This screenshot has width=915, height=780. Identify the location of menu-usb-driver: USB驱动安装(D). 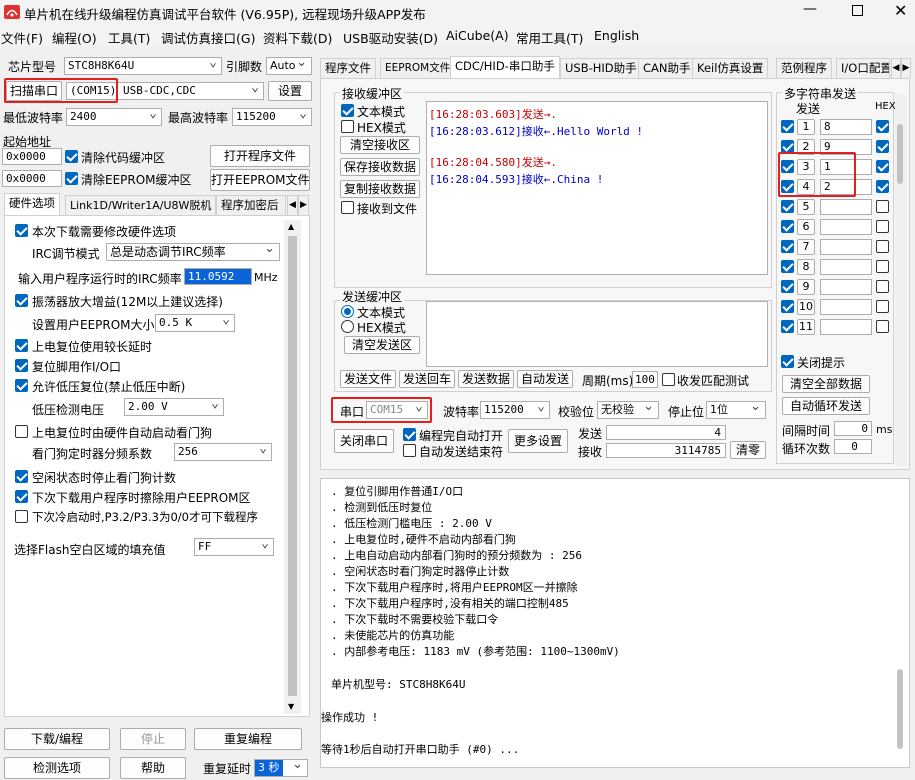
(390, 37).